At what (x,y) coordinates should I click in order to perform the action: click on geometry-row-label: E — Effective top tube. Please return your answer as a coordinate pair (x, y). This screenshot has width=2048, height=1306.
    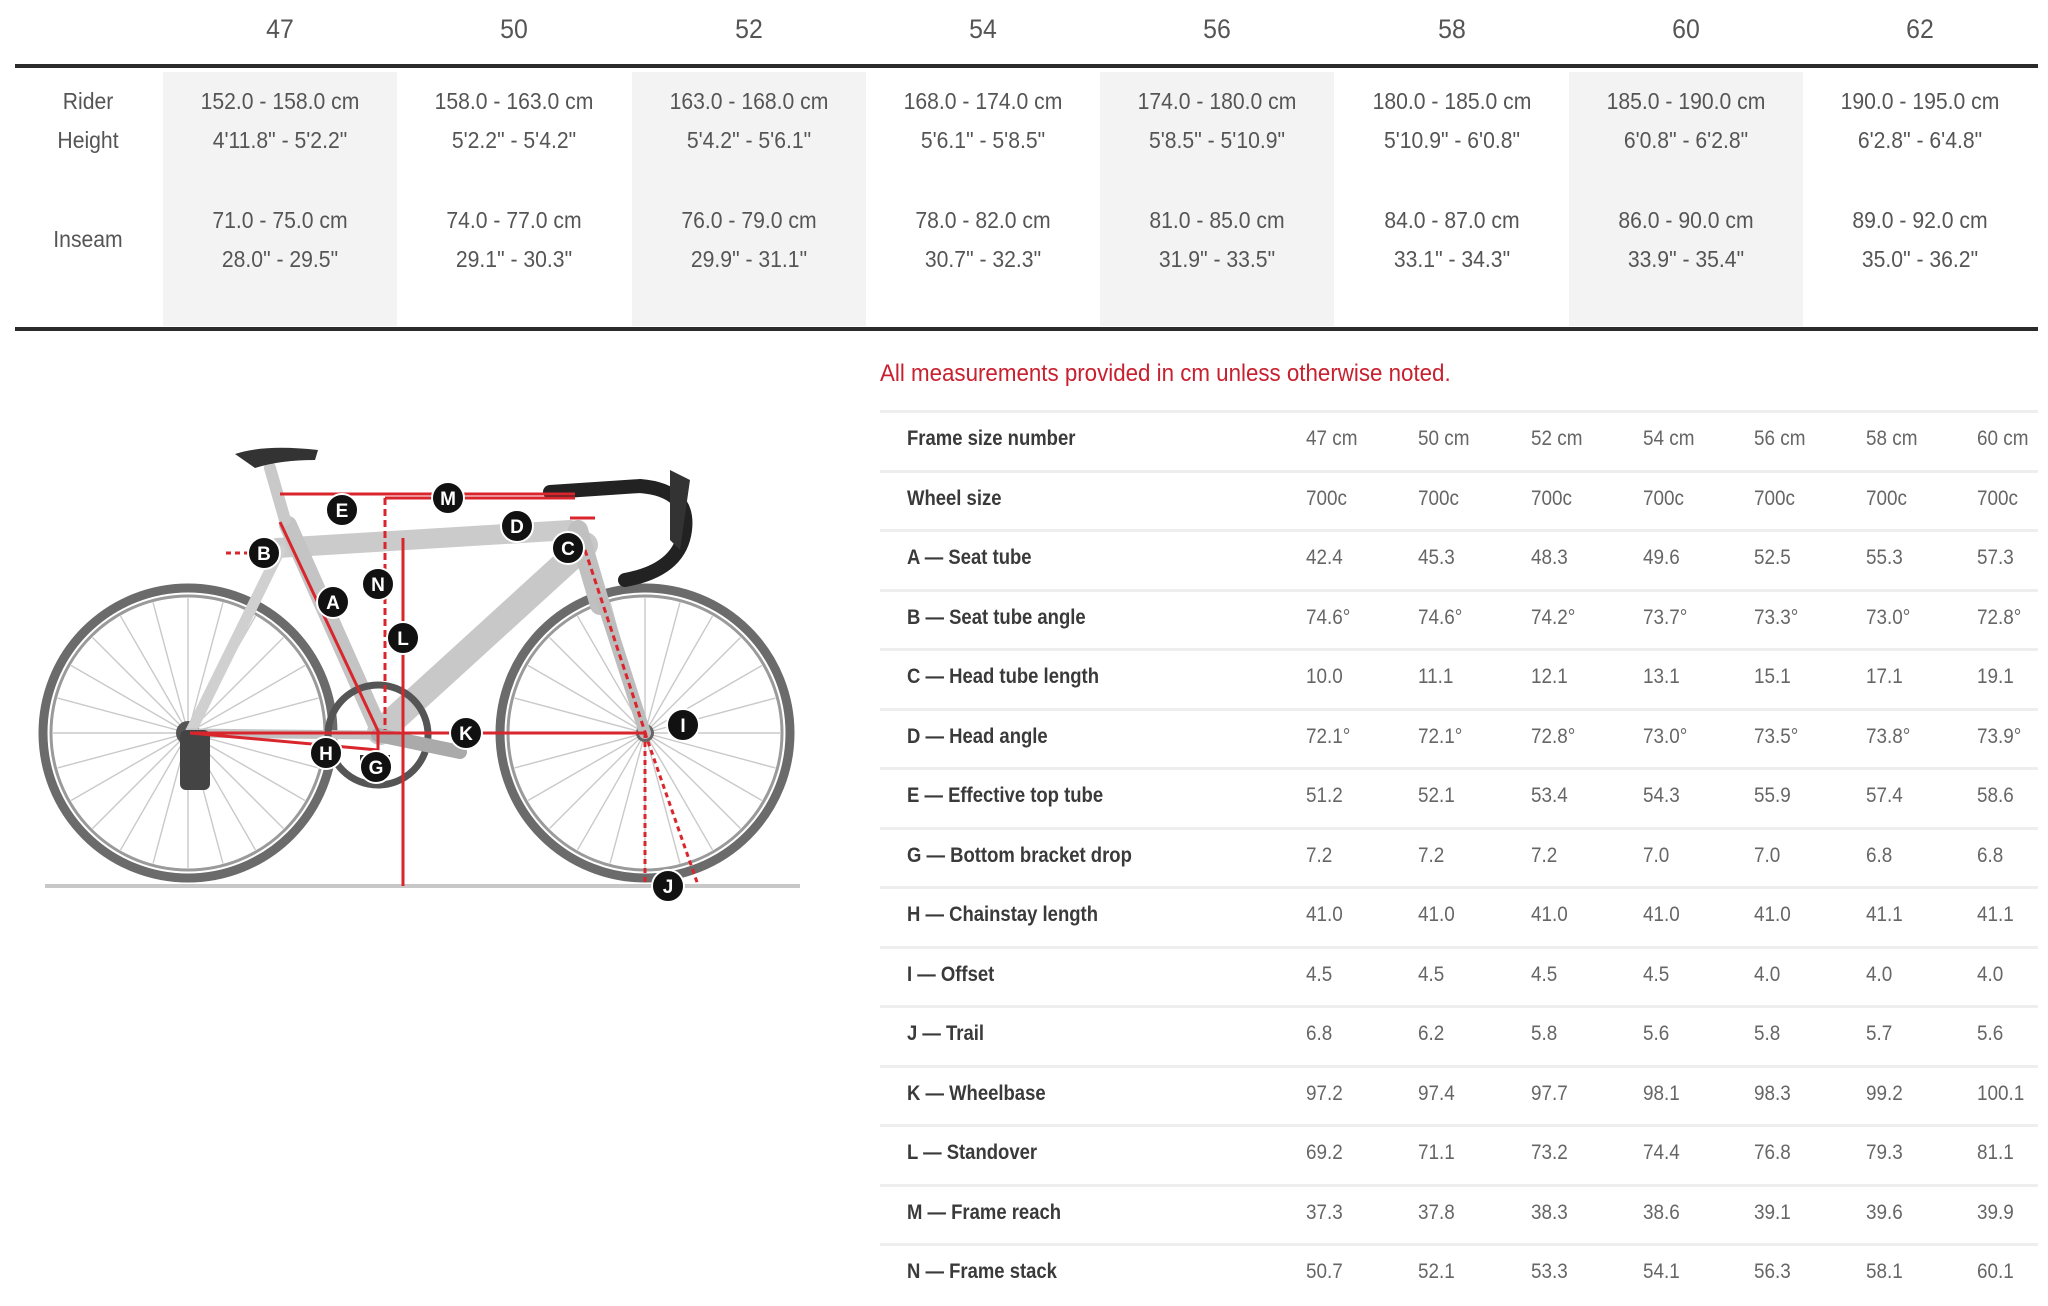
    Looking at the image, I should click on (1005, 795).